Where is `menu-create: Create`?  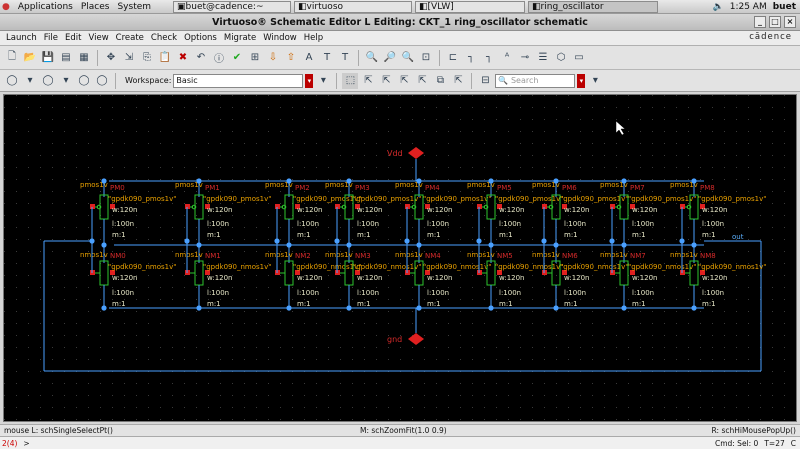
menu-create: Create is located at coordinates (130, 38).